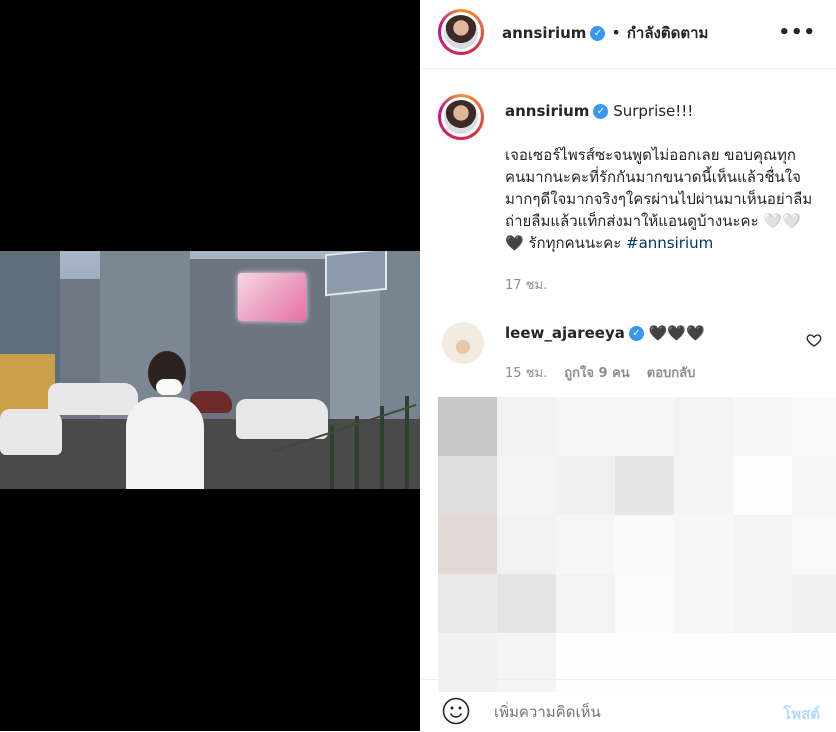 The width and height of the screenshot is (836, 732). What do you see at coordinates (272, 297) in the screenshot?
I see `billboard` at bounding box center [272, 297].